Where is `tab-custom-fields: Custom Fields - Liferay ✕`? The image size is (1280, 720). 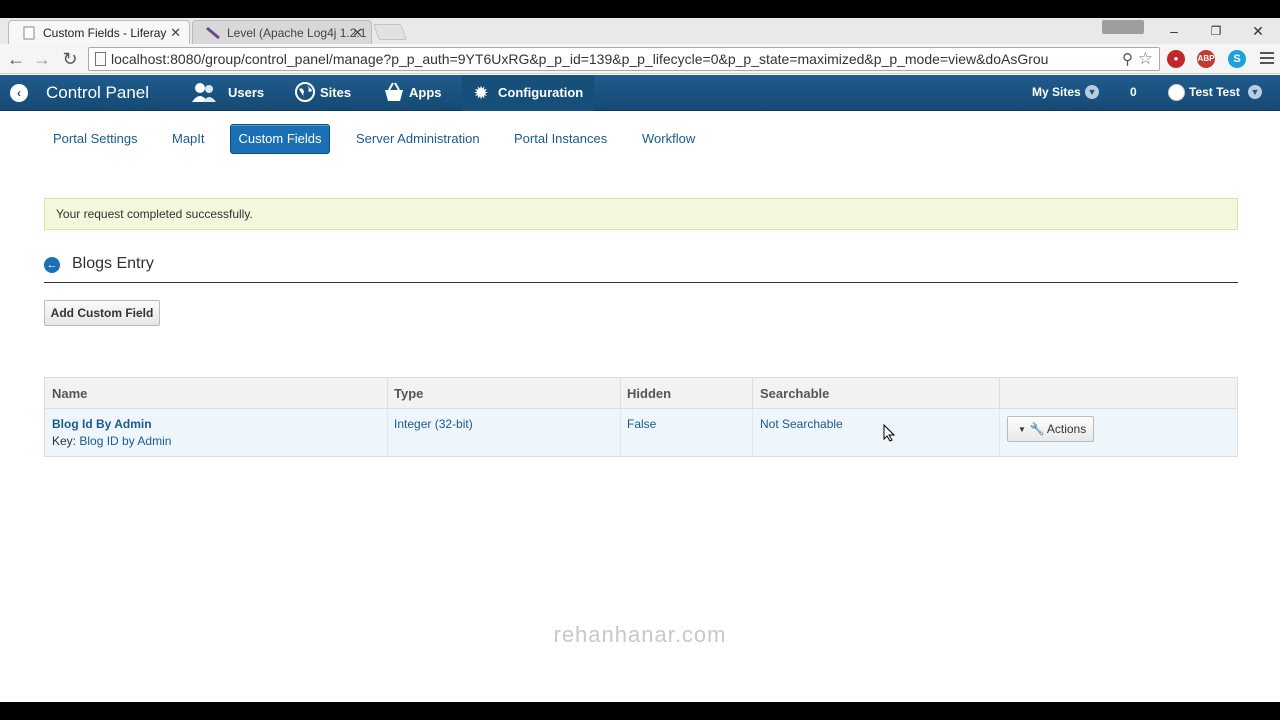
tab-custom-fields: Custom Fields - Liferay ✕ is located at coordinates (99, 32).